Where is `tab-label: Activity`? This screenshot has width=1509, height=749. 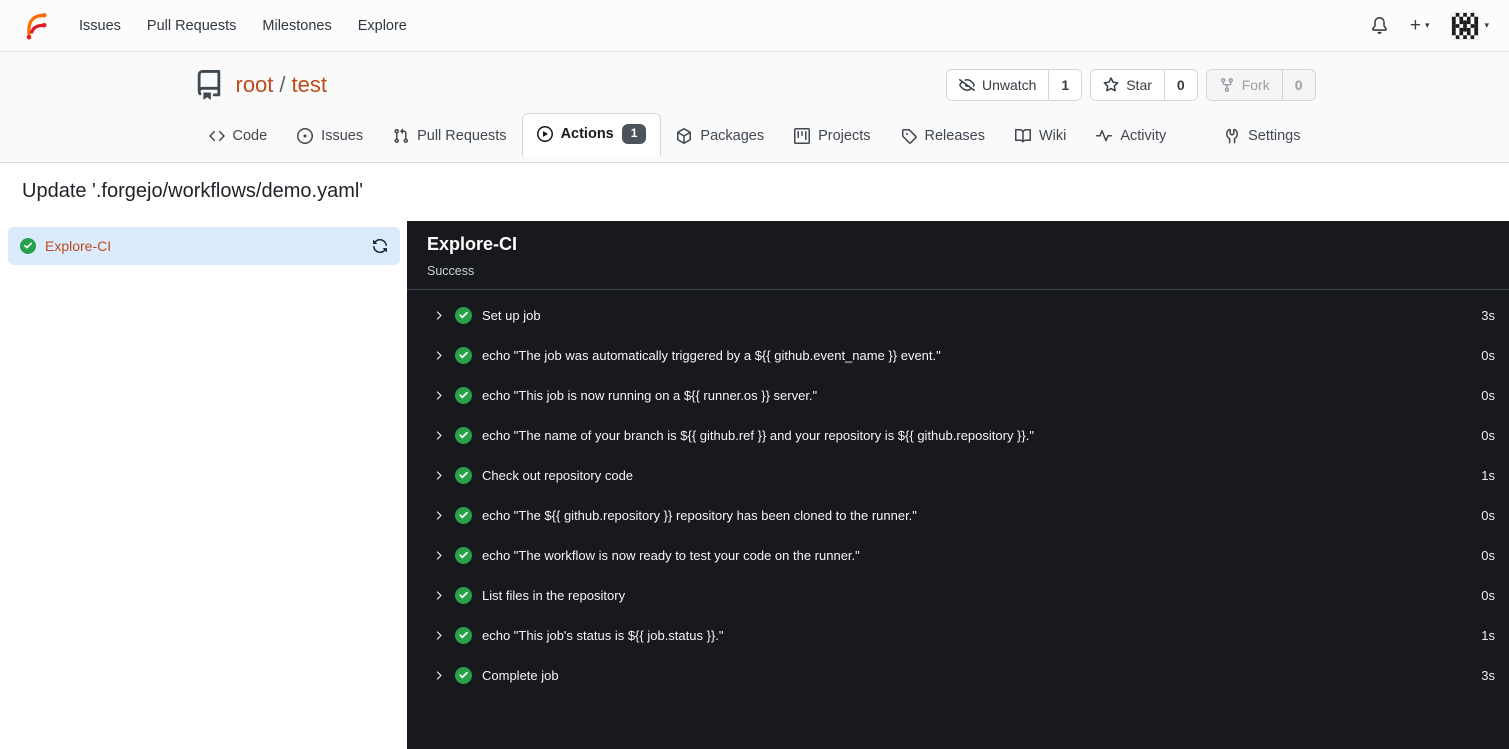 tab-label: Activity is located at coordinates (1143, 135).